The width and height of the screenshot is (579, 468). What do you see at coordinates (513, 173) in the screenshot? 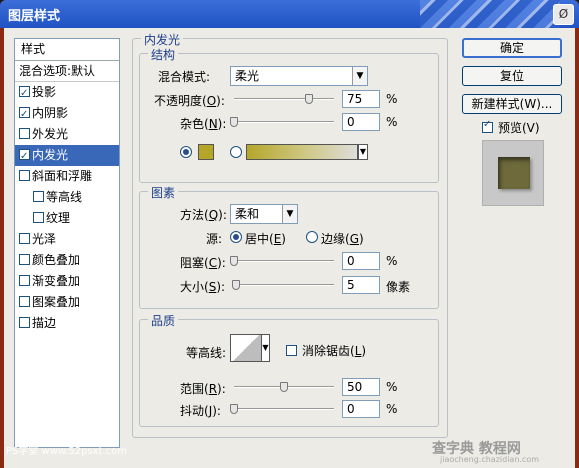
I see `style-preview` at bounding box center [513, 173].